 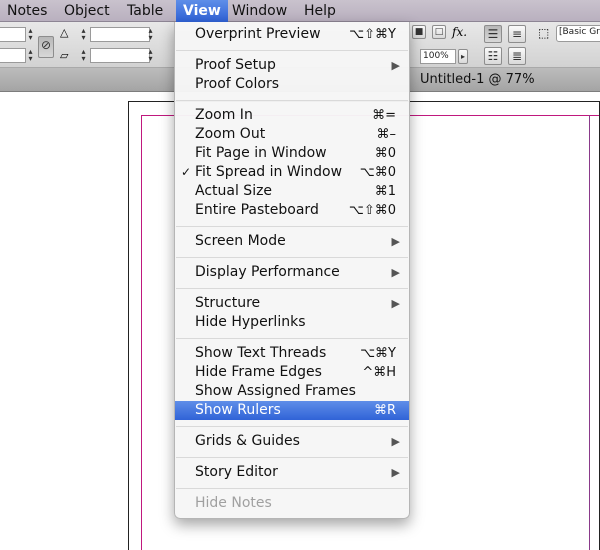 I want to click on menu-item-grids-and-guides: Grids & Guides ▶, so click(x=292, y=441).